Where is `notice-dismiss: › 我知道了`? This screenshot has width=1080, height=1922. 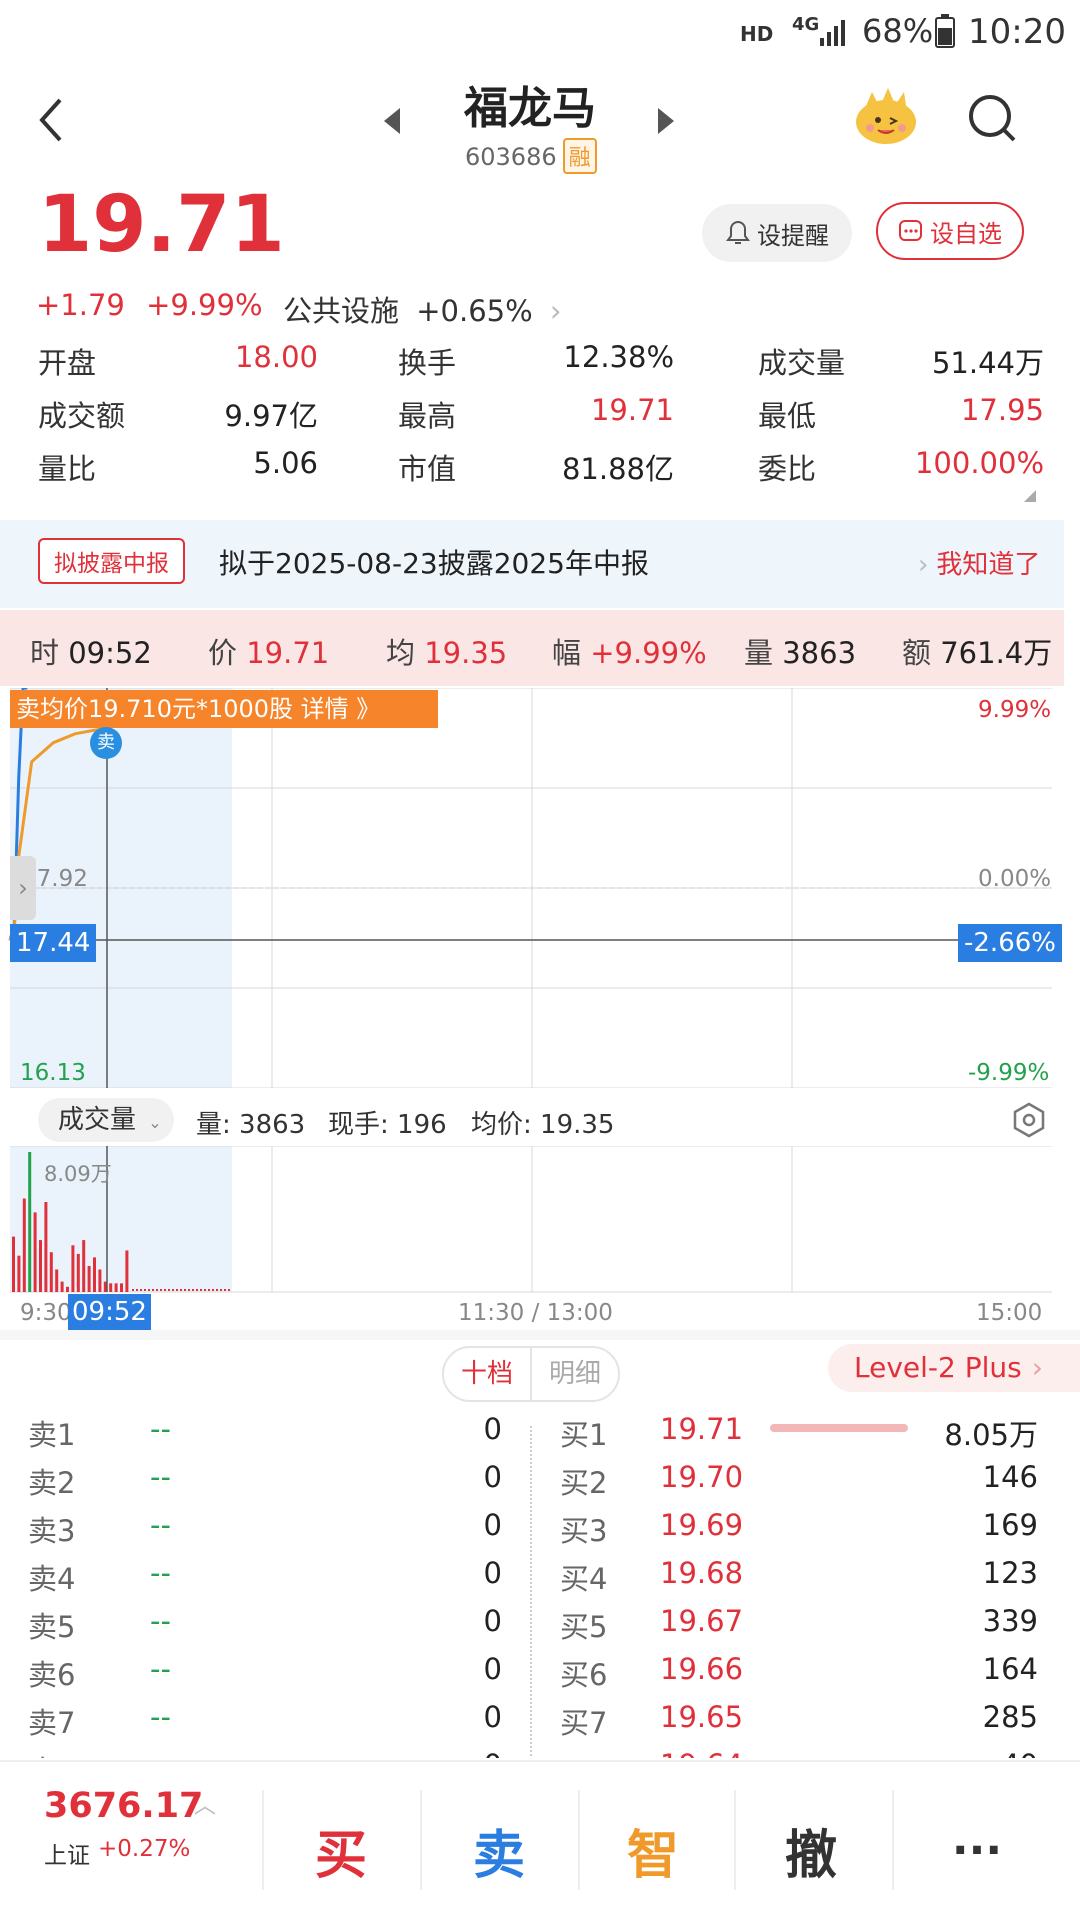
notice-dismiss: › 我知道了 is located at coordinates (979, 562).